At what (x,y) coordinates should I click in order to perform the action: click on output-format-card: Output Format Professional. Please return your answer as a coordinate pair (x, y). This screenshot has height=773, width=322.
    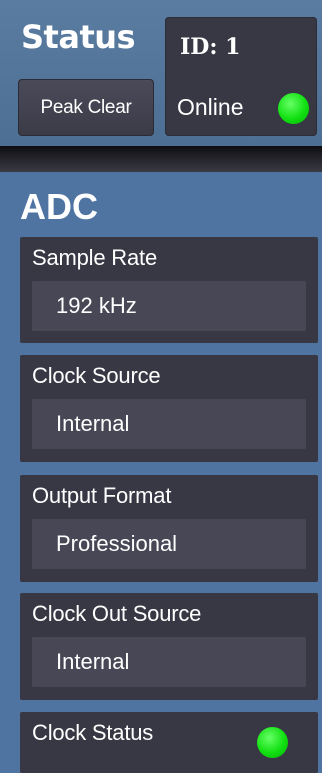
    Looking at the image, I should click on (169, 528).